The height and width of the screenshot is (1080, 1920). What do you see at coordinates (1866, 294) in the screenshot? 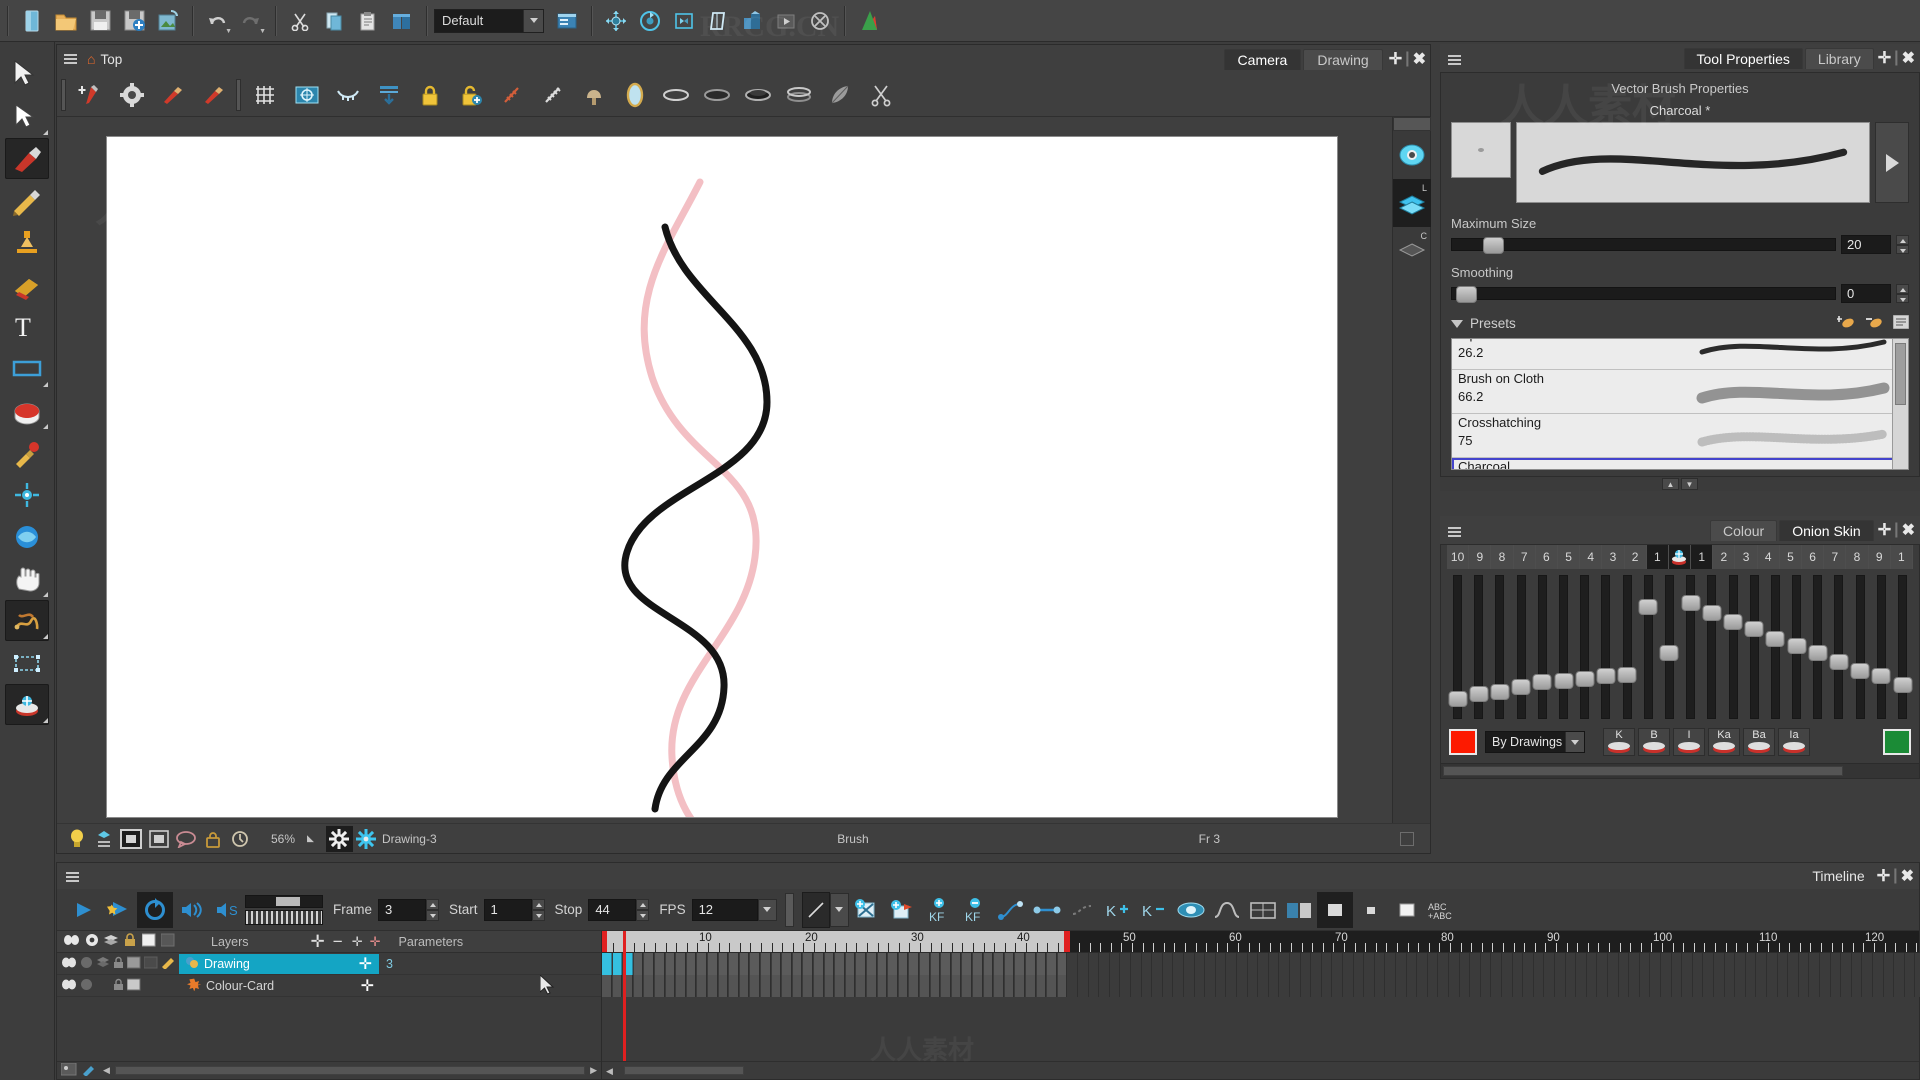
I see `smoothing-value: 0` at bounding box center [1866, 294].